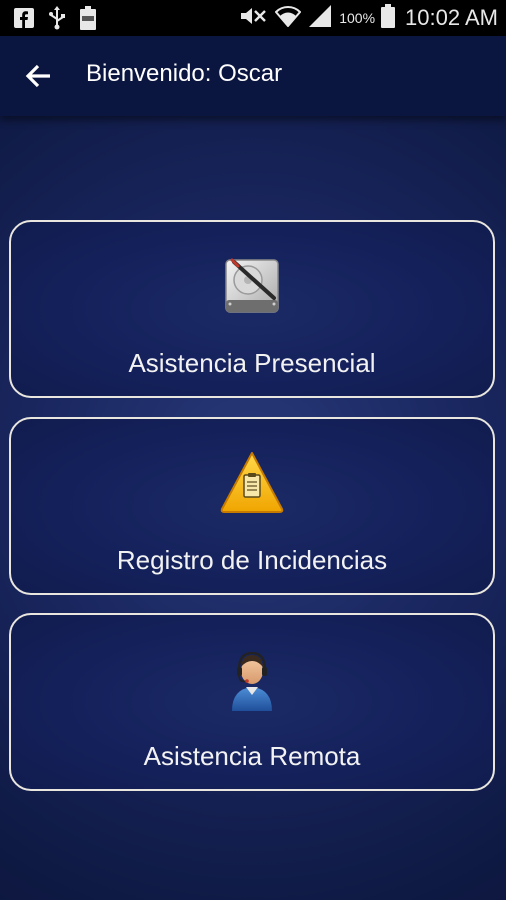 Image resolution: width=506 pixels, height=900 pixels. What do you see at coordinates (252, 286) in the screenshot?
I see `hard-drive-tools-icon` at bounding box center [252, 286].